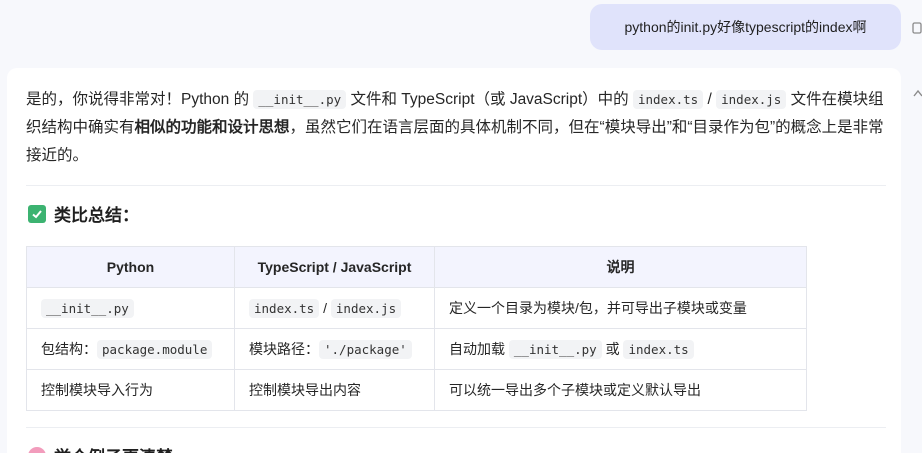 The image size is (922, 453). Describe the element at coordinates (489, 99) in the screenshot. I see `intro-text-2: 文件和 TypeScript（或 JavaScript）中的` at that location.